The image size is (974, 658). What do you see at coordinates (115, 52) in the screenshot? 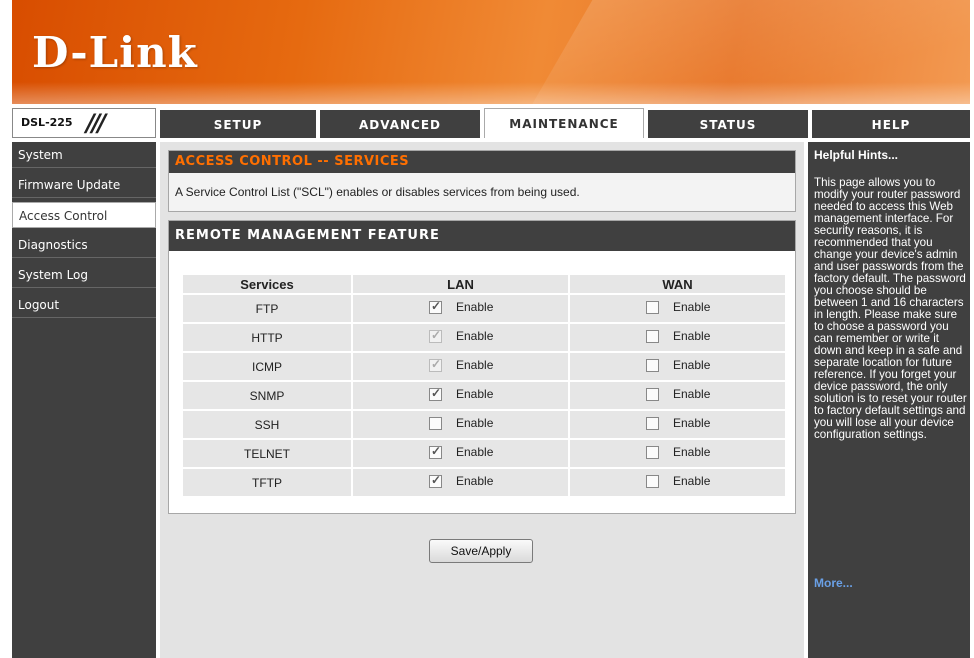
I see `dlink-logo: D-Link` at bounding box center [115, 52].